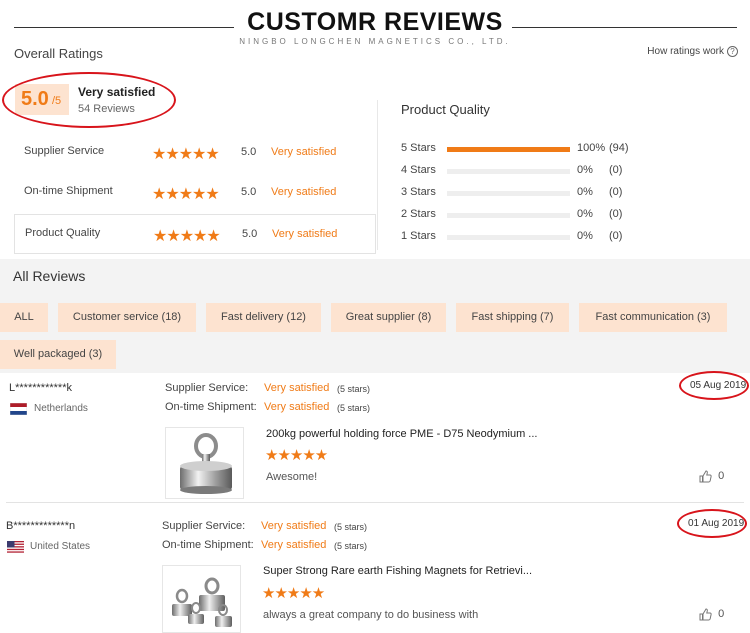  What do you see at coordinates (263, 317) in the screenshot?
I see `filter-chip-fast-delivery: Fast delivery (12)` at bounding box center [263, 317].